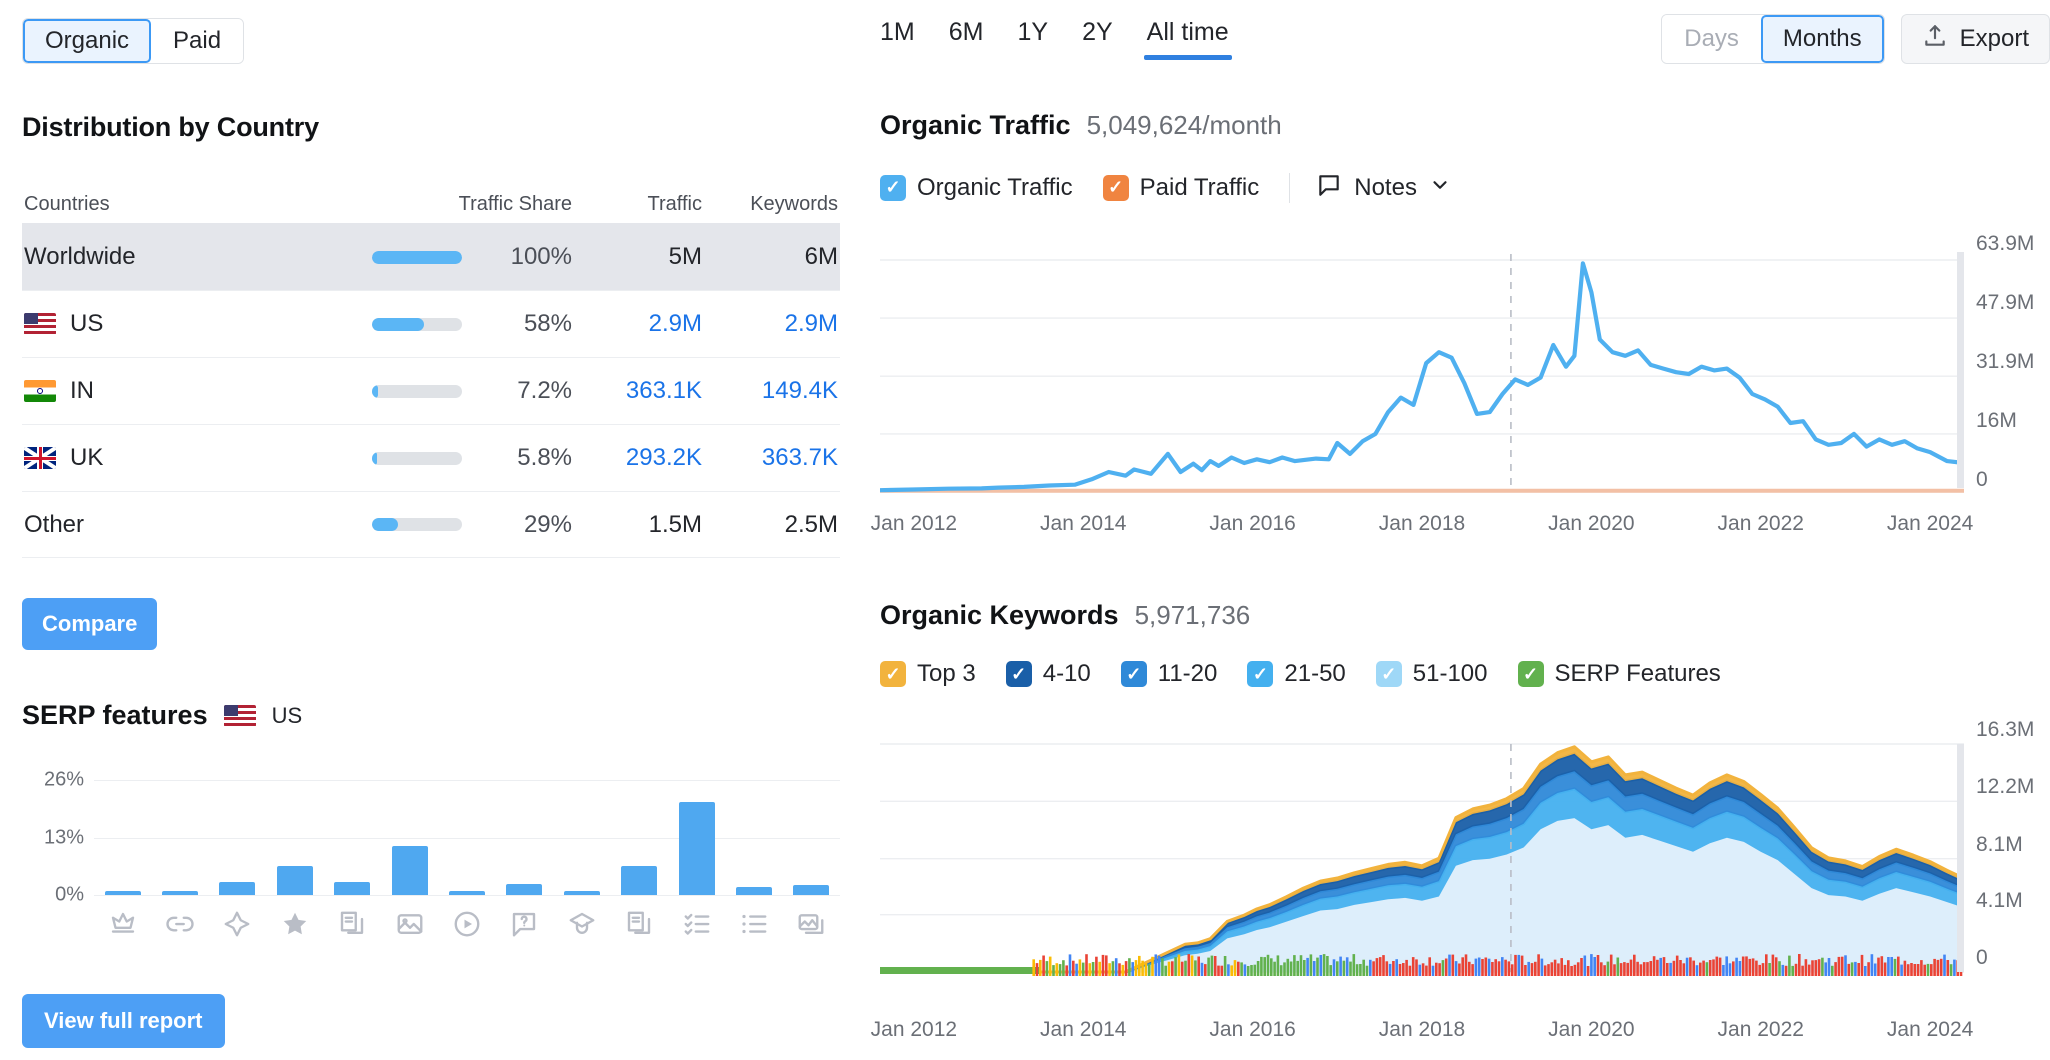 Image resolution: width=2050 pixels, height=1060 pixels. What do you see at coordinates (893, 674) in the screenshot?
I see `checkbox-top-3: ✓` at bounding box center [893, 674].